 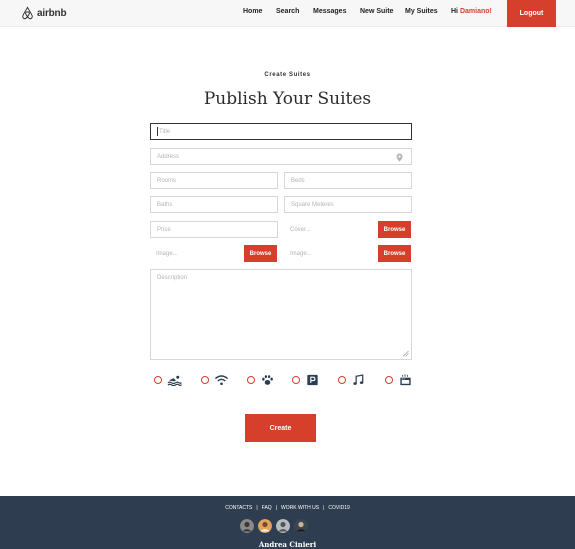 What do you see at coordinates (405, 380) in the screenshot?
I see `kitchen-icon` at bounding box center [405, 380].